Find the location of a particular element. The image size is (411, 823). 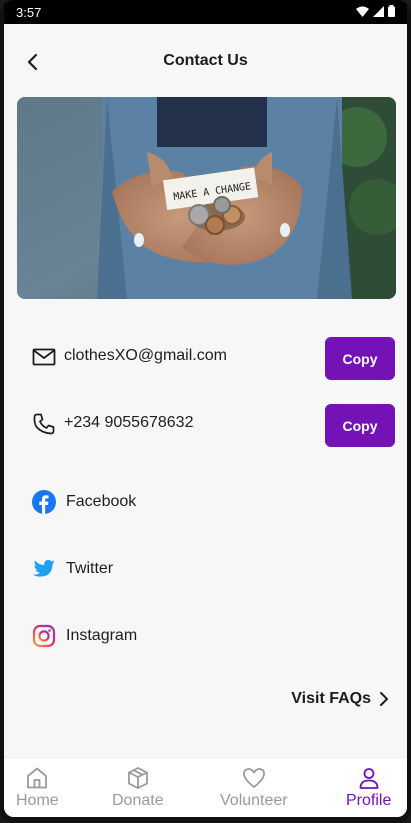

nav-donate: Donate is located at coordinates (138, 788).